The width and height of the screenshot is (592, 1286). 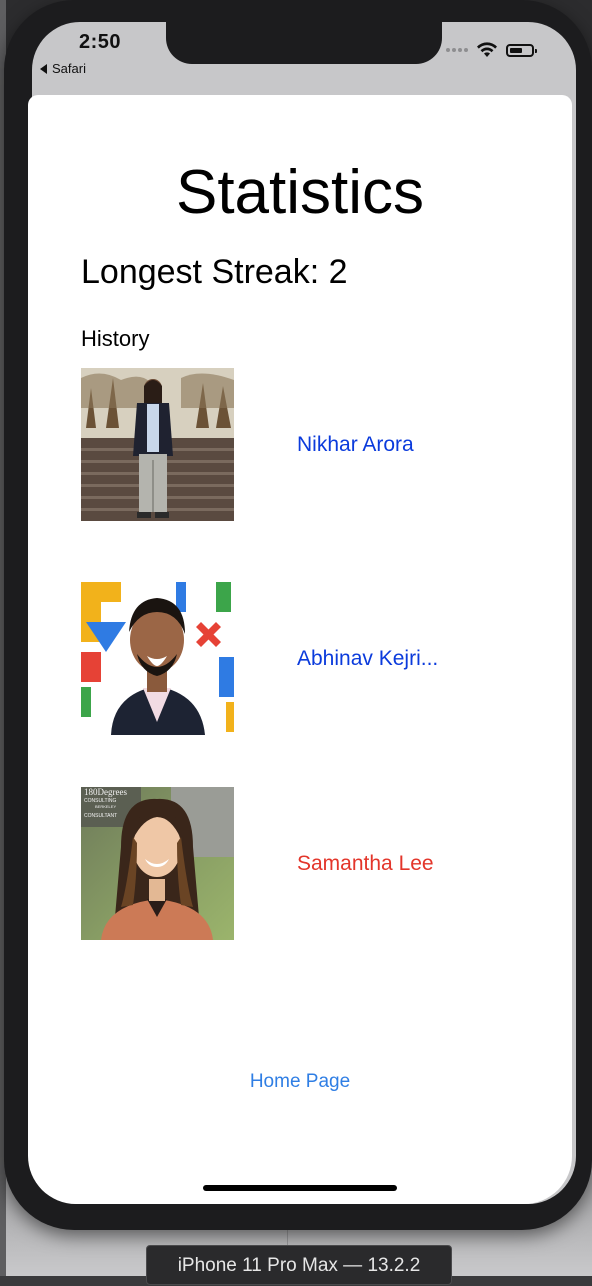 What do you see at coordinates (115, 338) in the screenshot?
I see `history-heading: History` at bounding box center [115, 338].